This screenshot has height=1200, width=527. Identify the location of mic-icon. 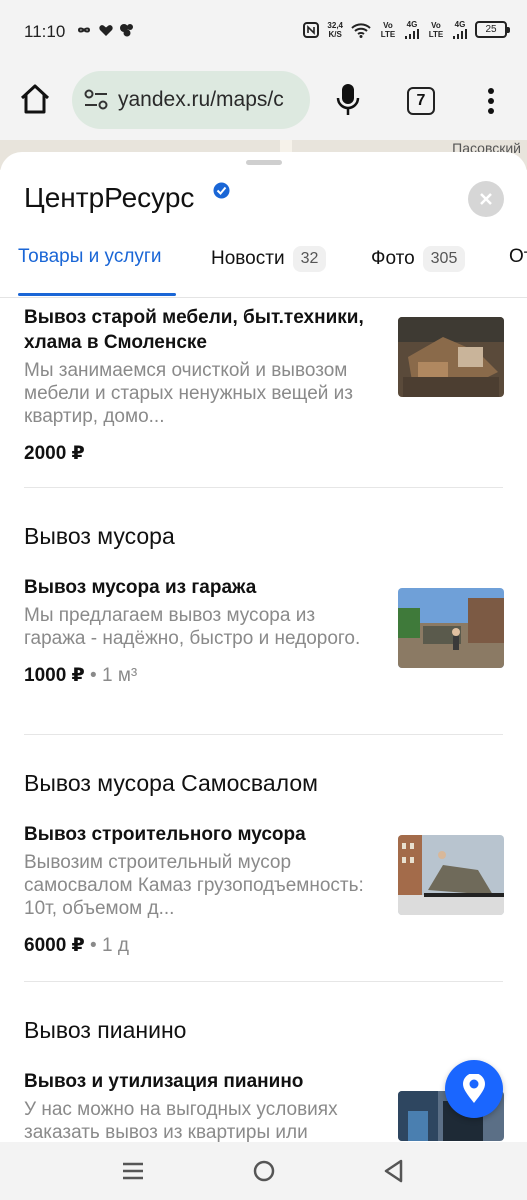
(348, 100).